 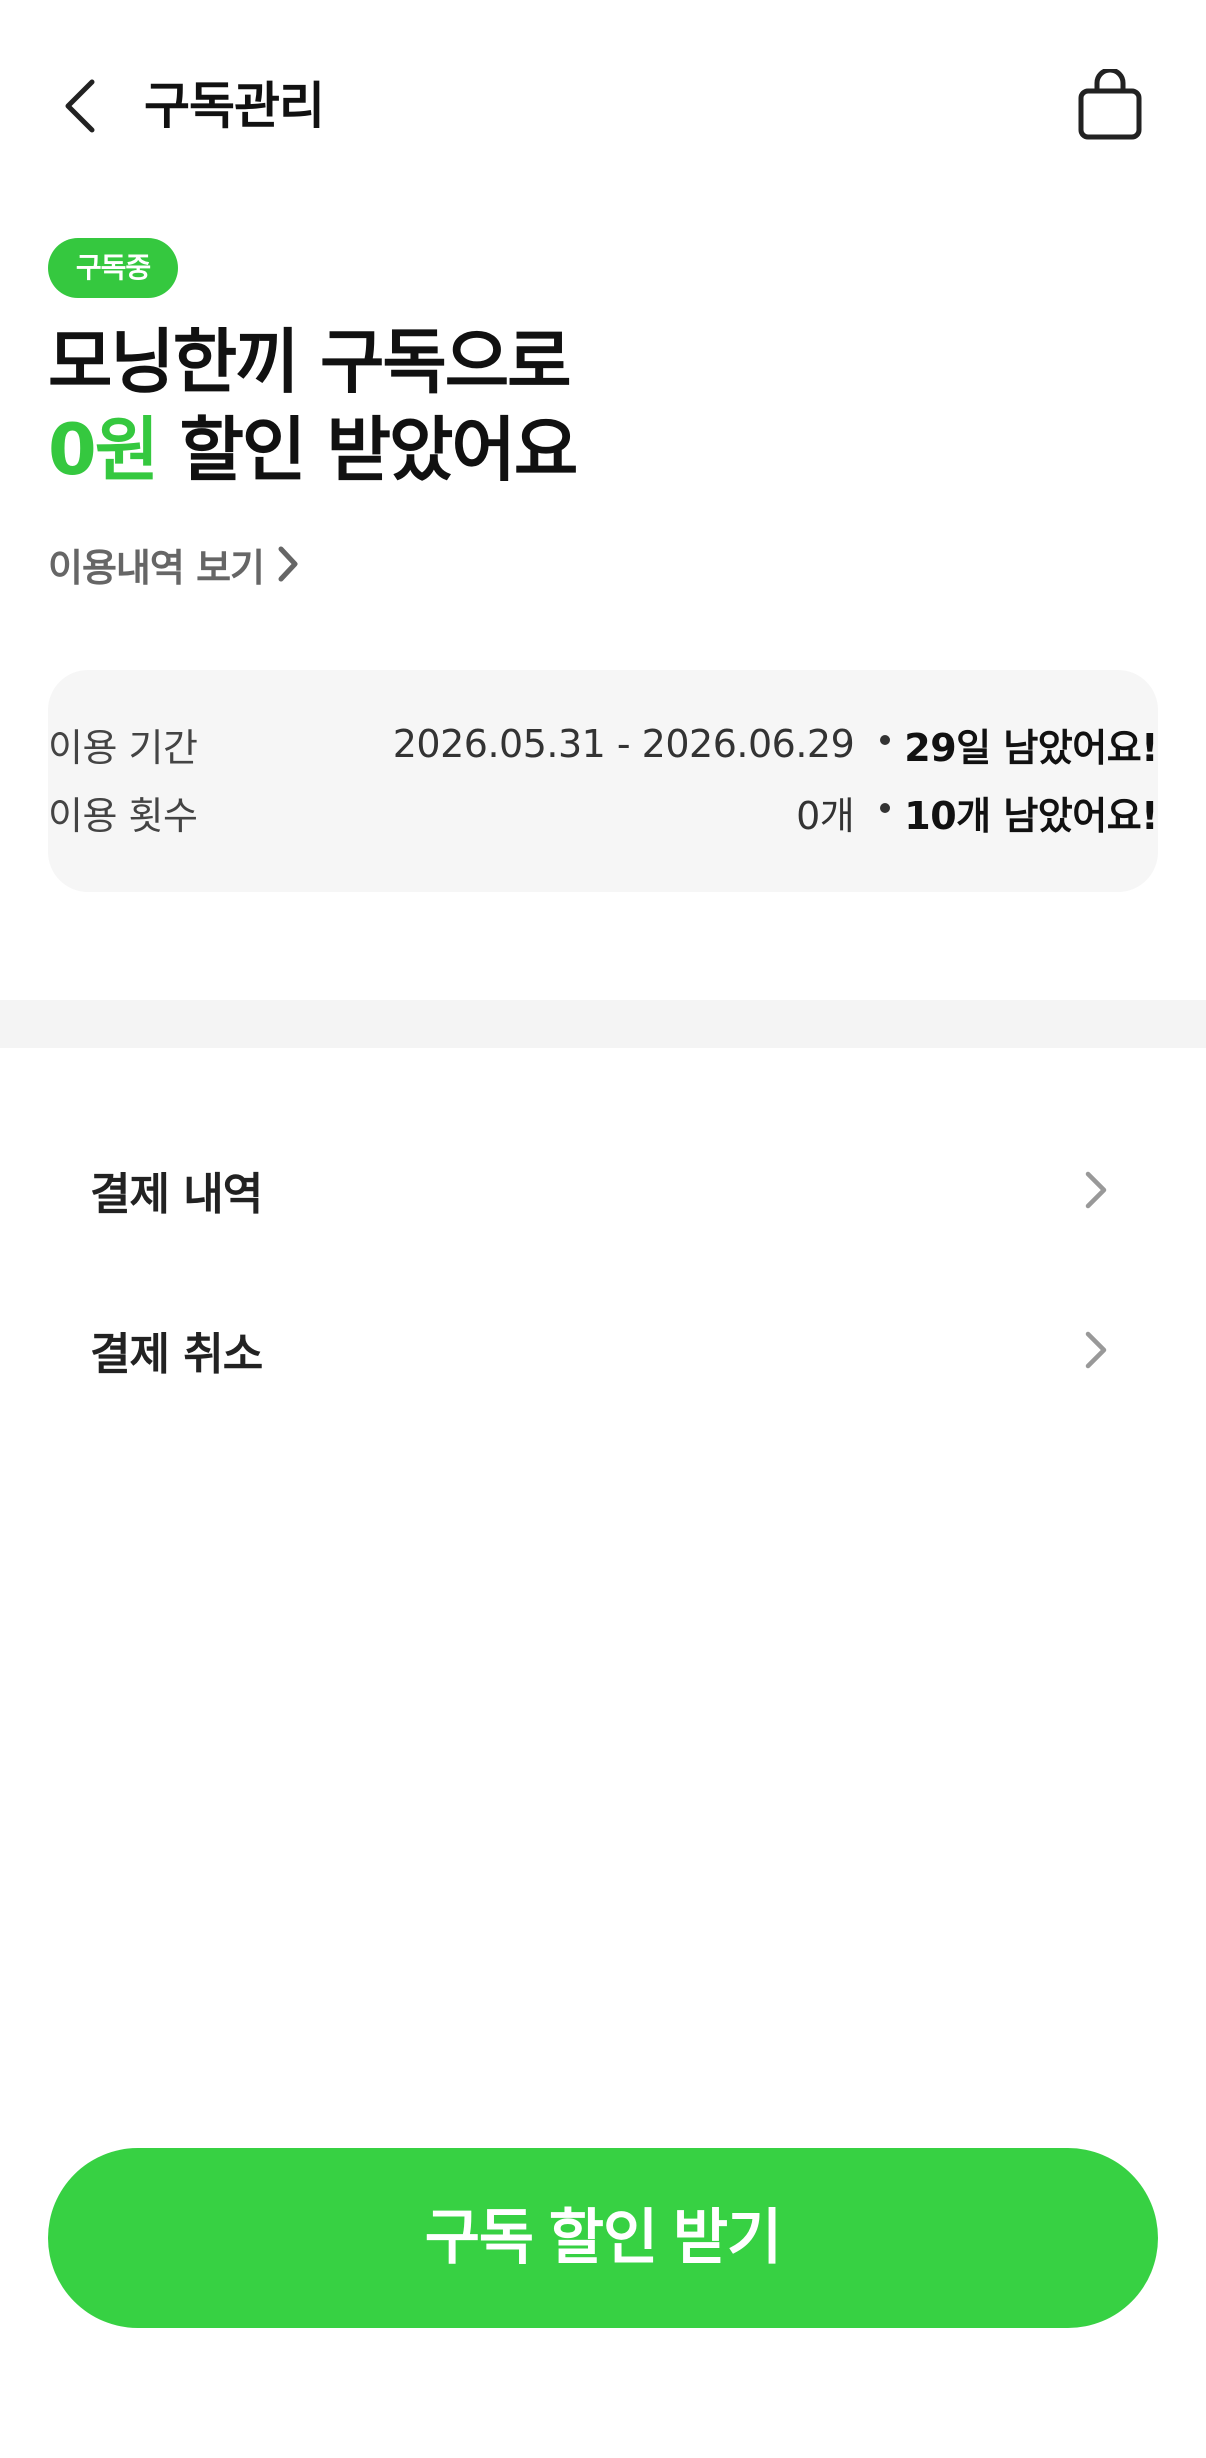 I want to click on shopping-bag-icon, so click(x=1110, y=104).